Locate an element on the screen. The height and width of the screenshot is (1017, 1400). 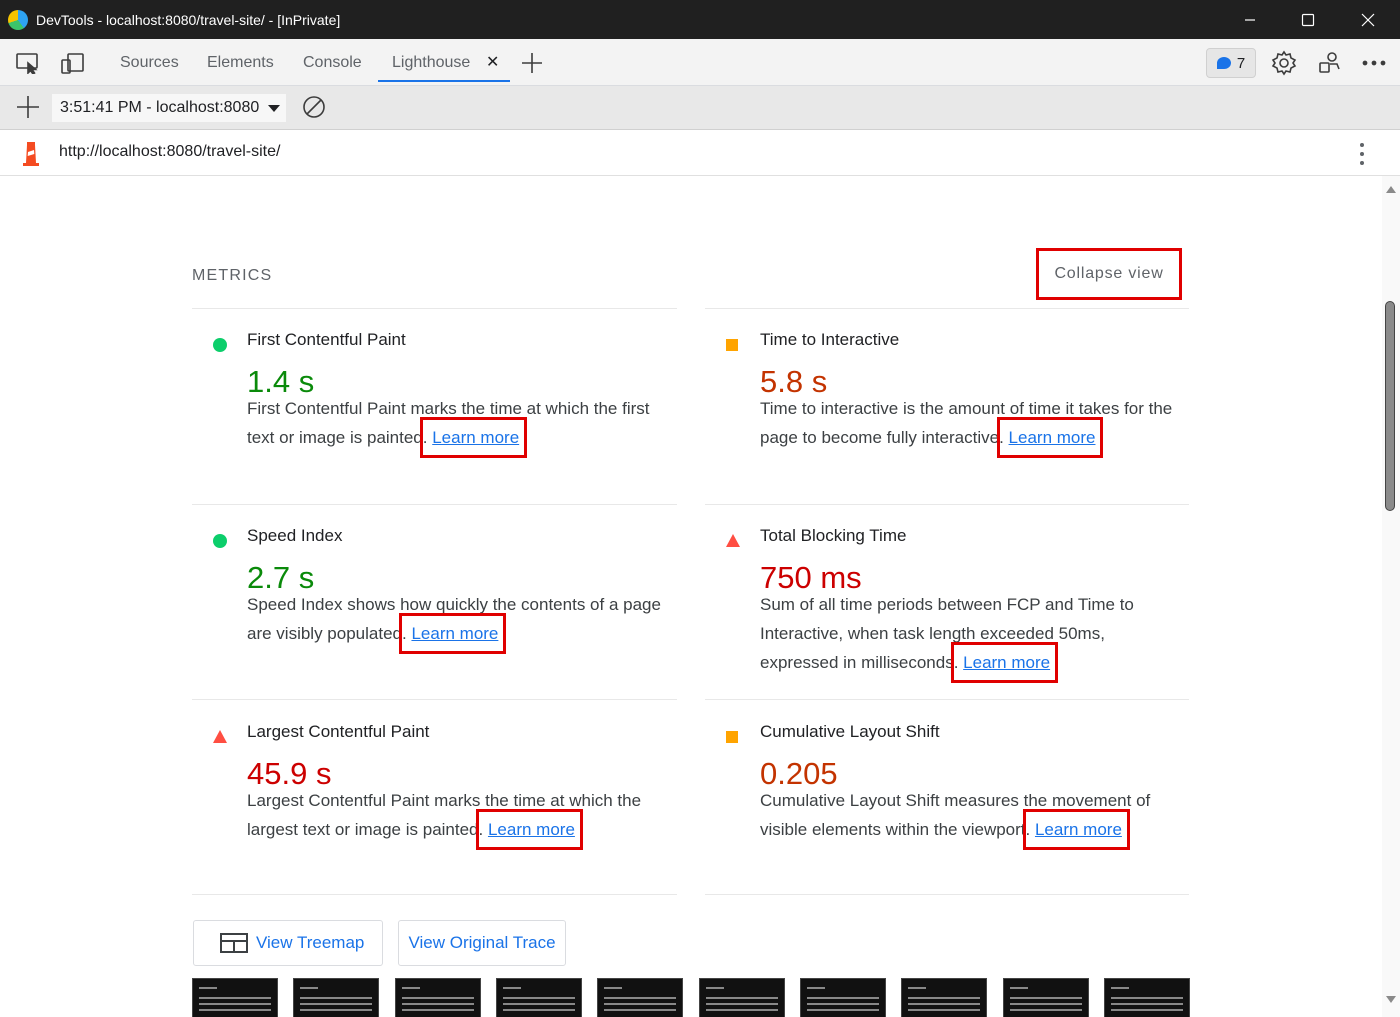
issues-counter-button: 7 is located at coordinates (1231, 63).